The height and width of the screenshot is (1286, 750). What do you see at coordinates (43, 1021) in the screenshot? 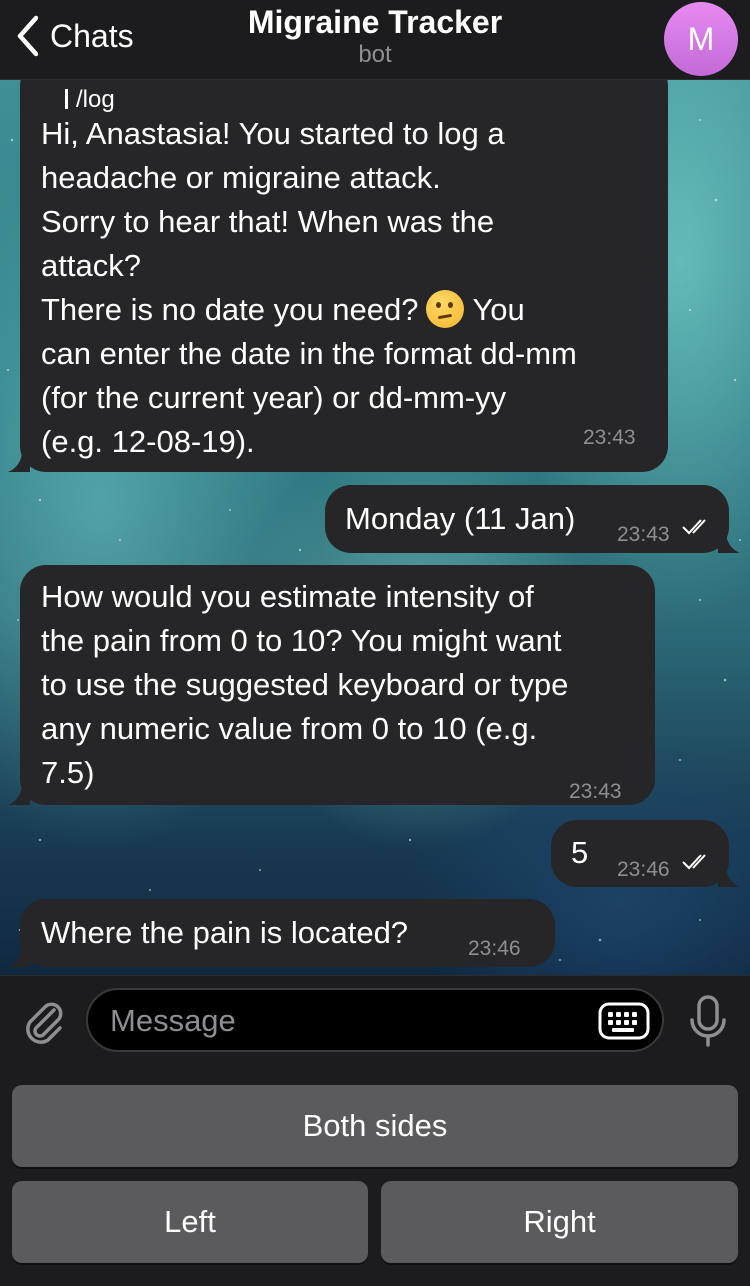
I see `paperclip-icon` at bounding box center [43, 1021].